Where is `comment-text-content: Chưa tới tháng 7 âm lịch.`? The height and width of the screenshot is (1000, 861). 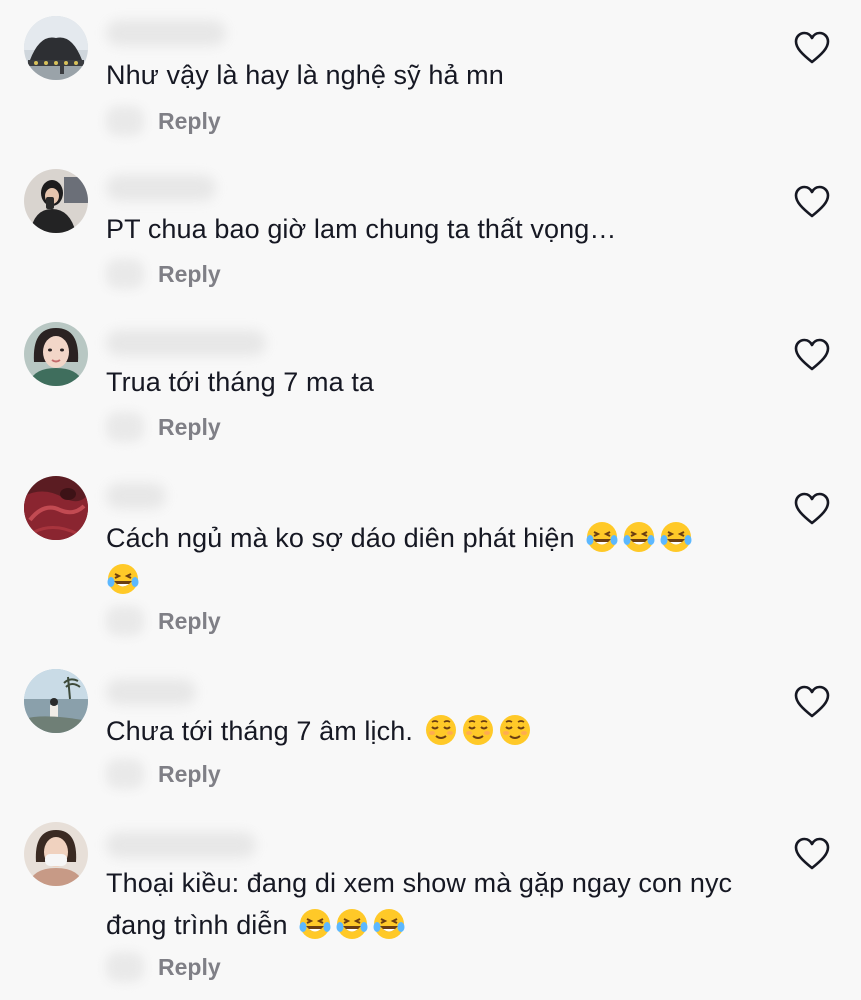
comment-text-content: Chưa tới tháng 7 âm lịch. is located at coordinates (259, 731).